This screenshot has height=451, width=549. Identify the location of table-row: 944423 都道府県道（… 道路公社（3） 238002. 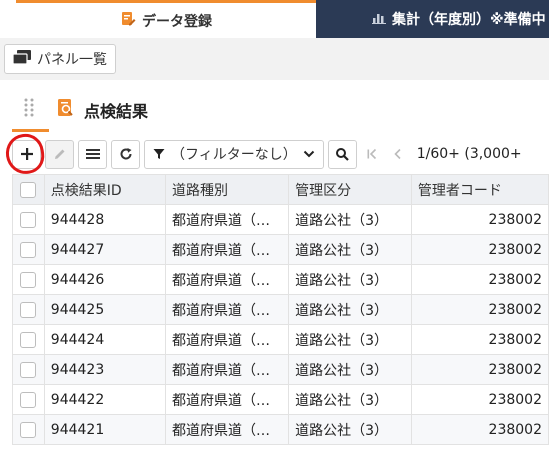
(280, 369).